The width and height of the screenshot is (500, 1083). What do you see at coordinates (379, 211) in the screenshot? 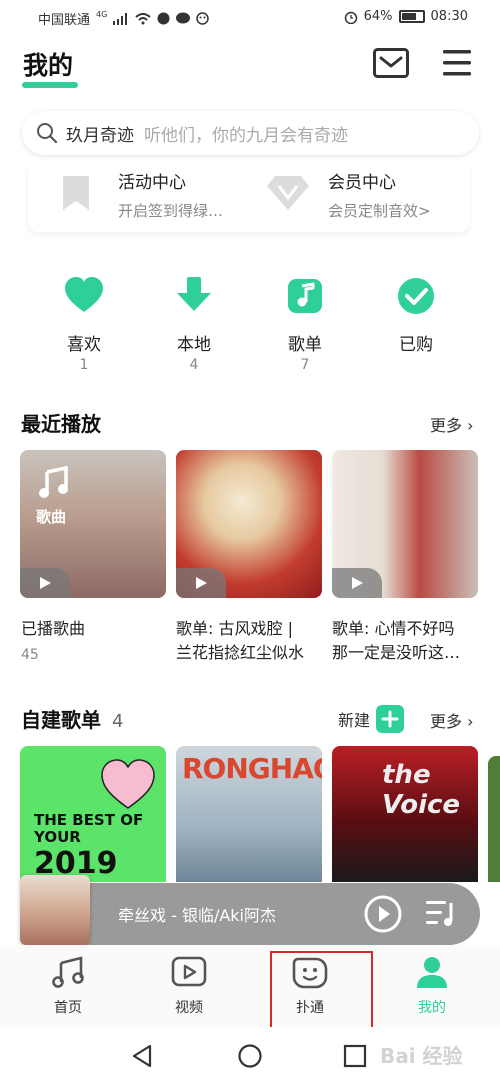
I see `member-center-subtitle: 会员定制音效>` at bounding box center [379, 211].